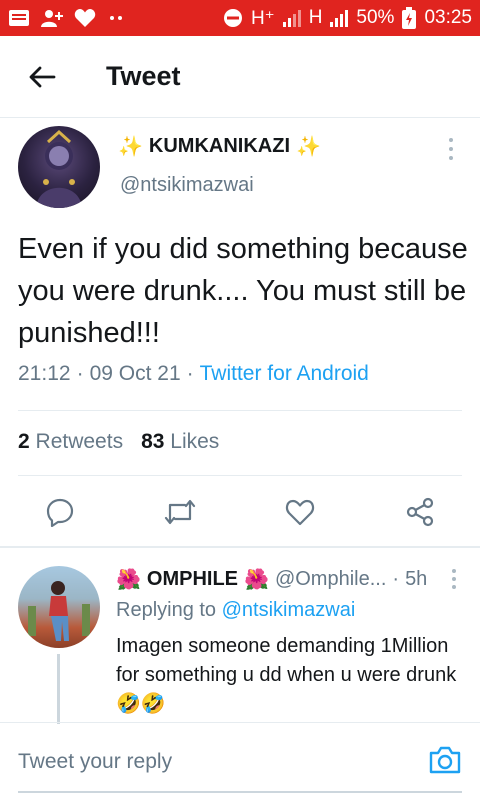  I want to click on sparkle-right-emoji: ✨, so click(308, 147).